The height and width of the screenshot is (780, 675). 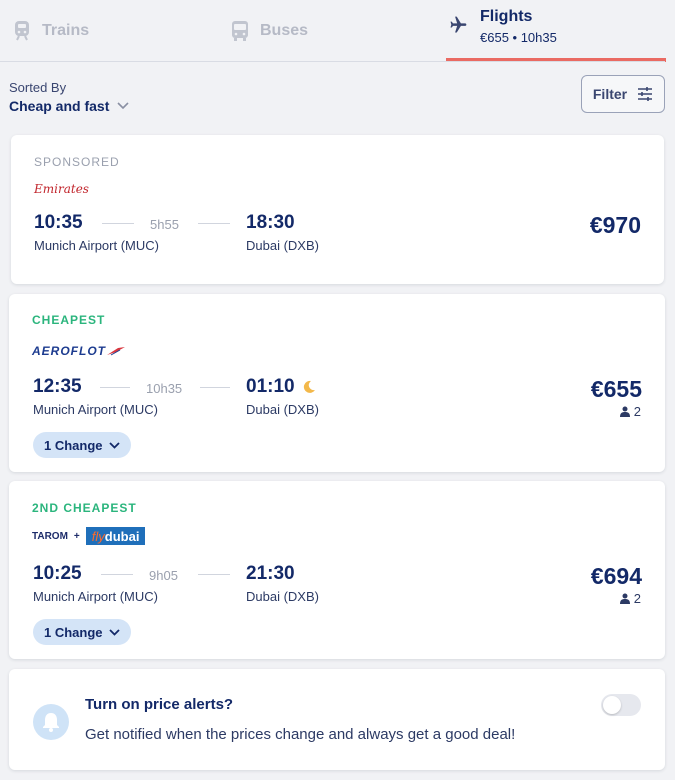 What do you see at coordinates (66, 30) in the screenshot?
I see `tab-label: Trains` at bounding box center [66, 30].